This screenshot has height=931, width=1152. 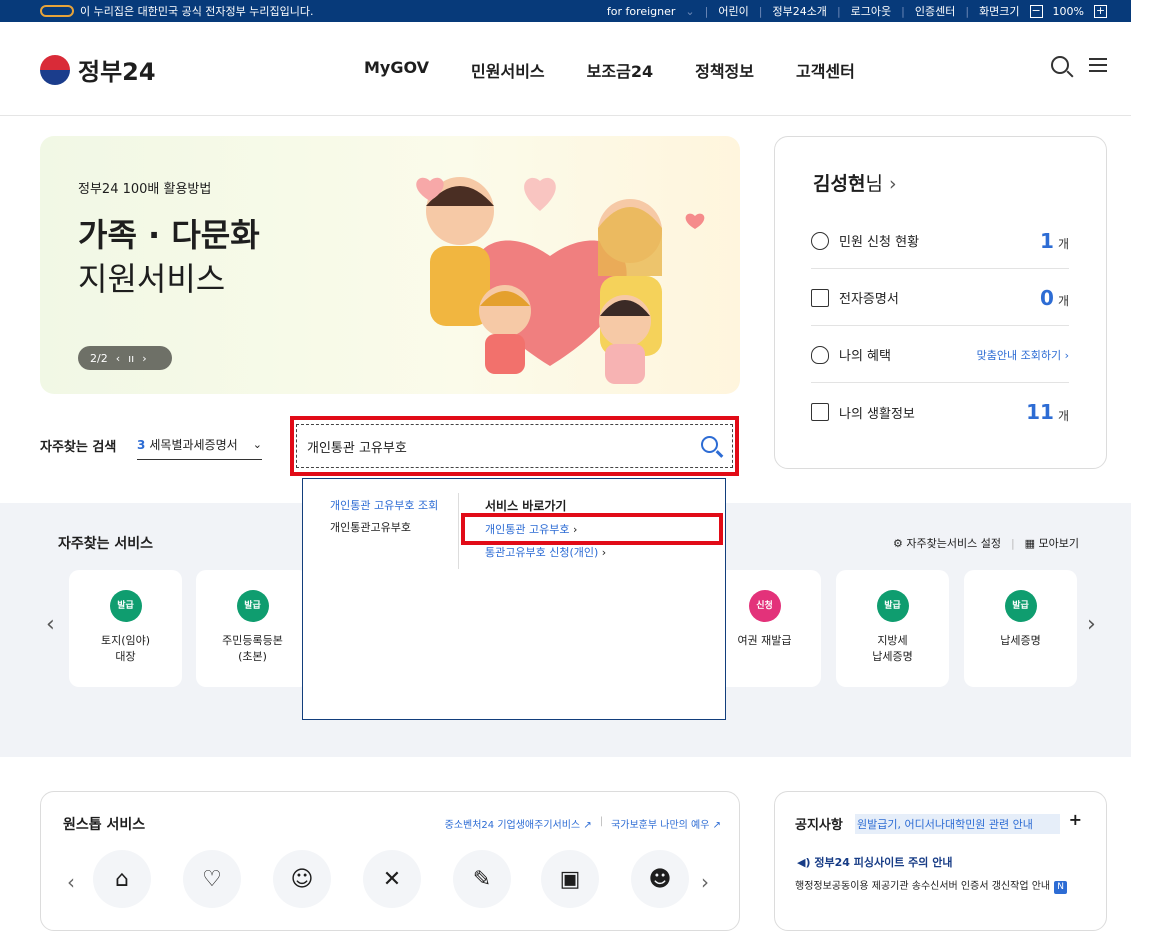 I want to click on banner-subtitle: 정부24 100배 활용방법, so click(x=145, y=189).